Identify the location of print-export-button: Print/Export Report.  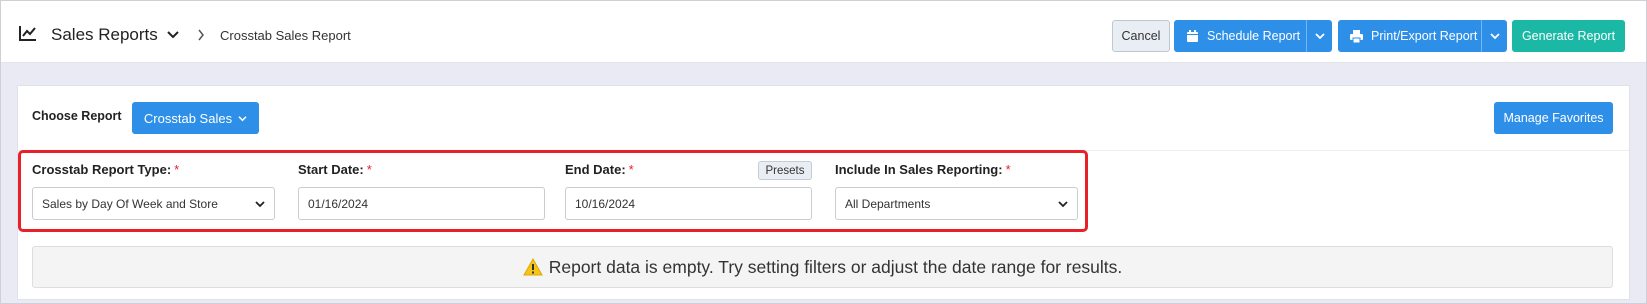
(1422, 36).